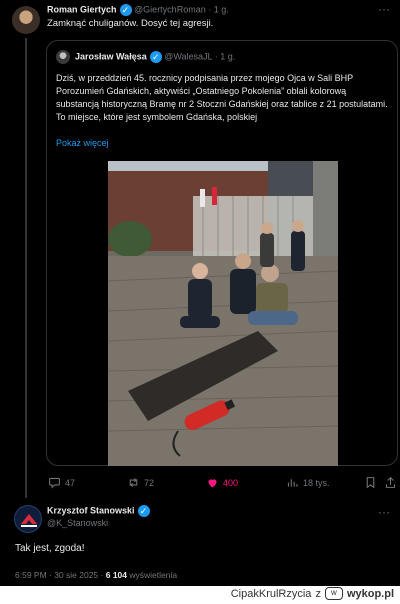 The width and height of the screenshot is (400, 604). Describe the element at coordinates (77, 523) in the screenshot. I see `reply-author-handle: @K_Stanowski` at that location.